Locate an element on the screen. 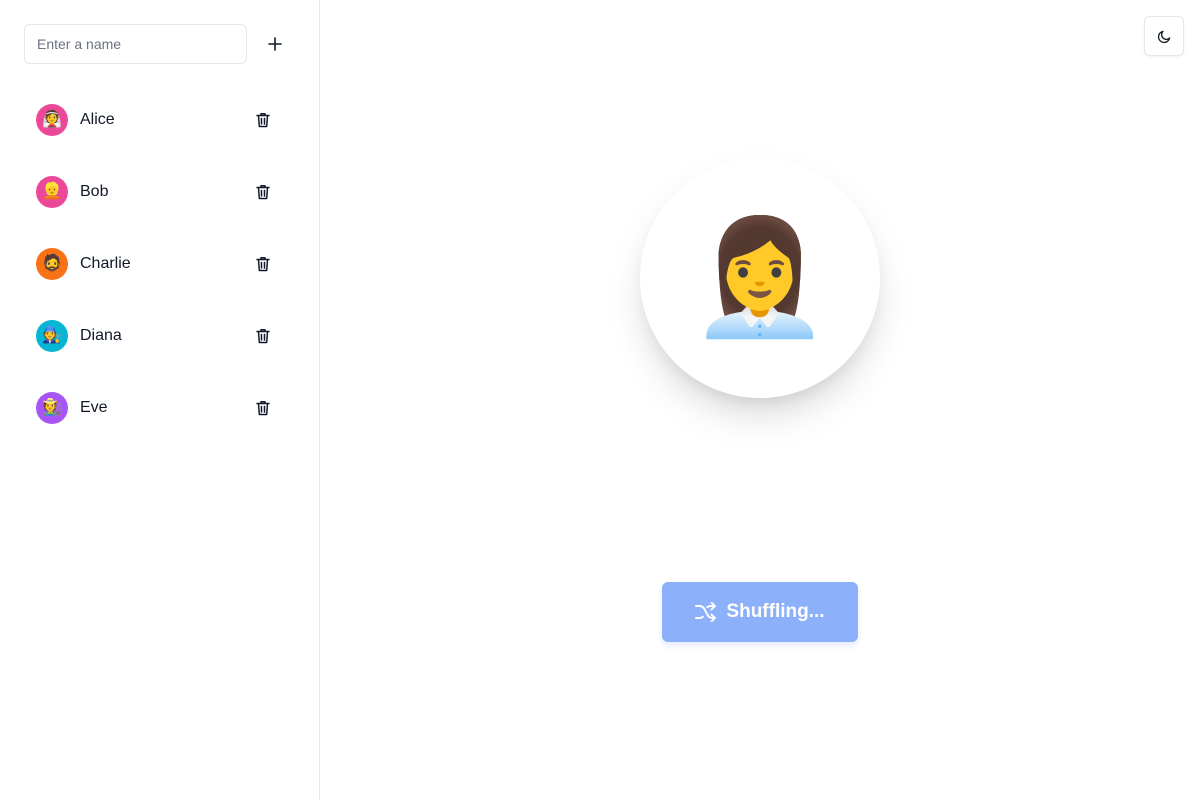  list-item: 👱 Bob is located at coordinates (160, 192).